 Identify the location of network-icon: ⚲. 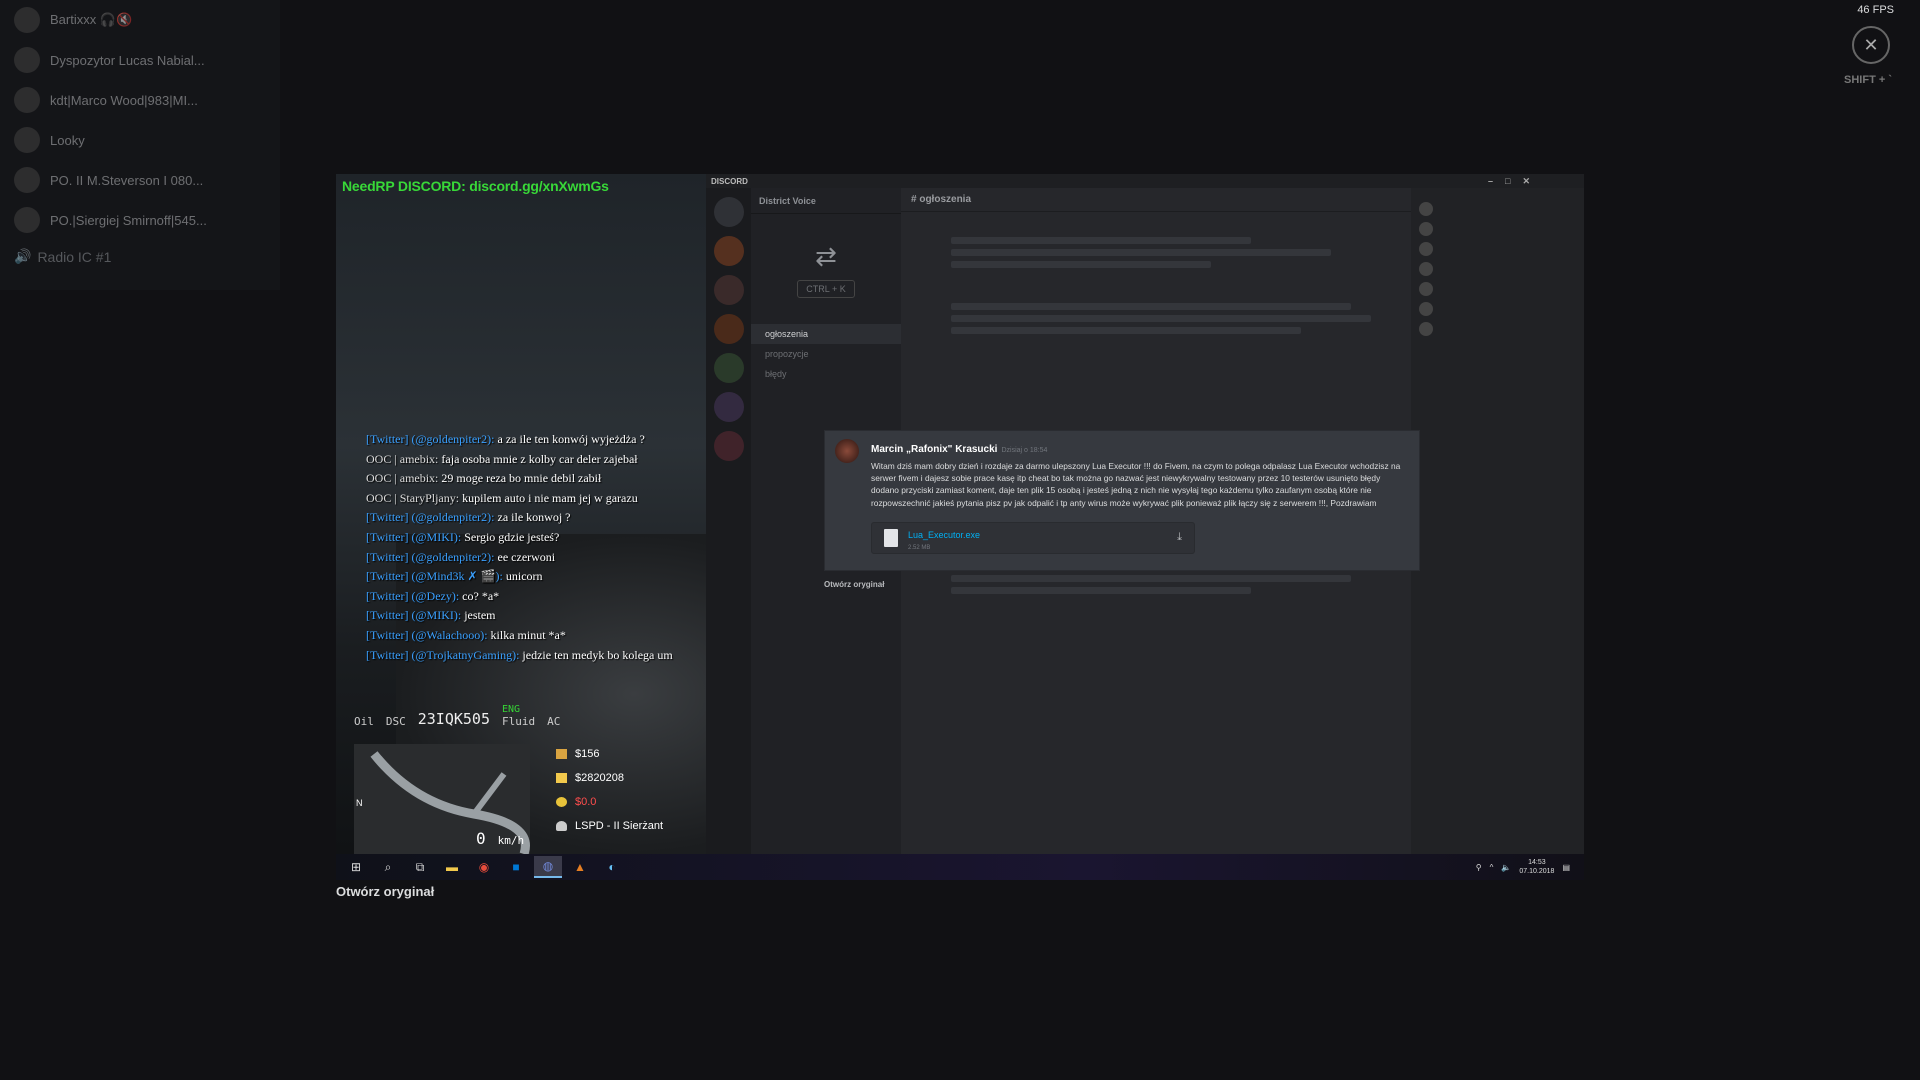
(1479, 867).